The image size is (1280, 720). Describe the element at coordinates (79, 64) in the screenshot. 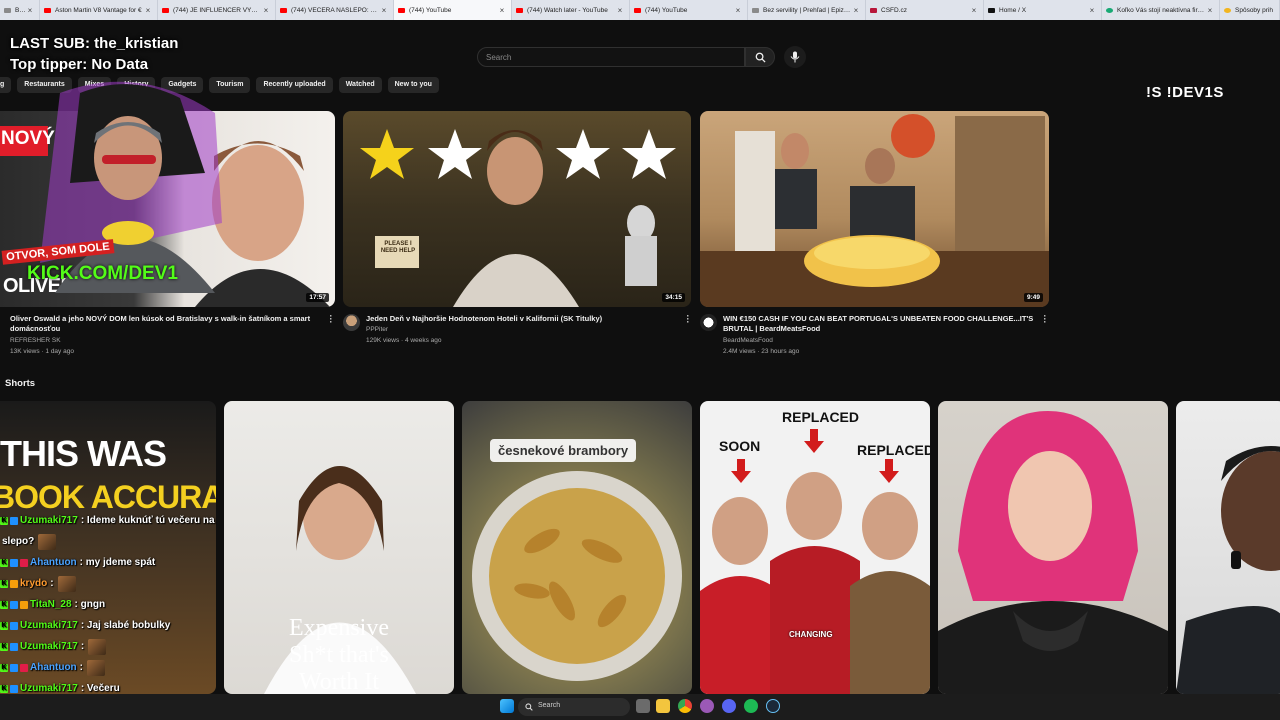

I see `top-tipper-label: Top tipper: No Data` at that location.